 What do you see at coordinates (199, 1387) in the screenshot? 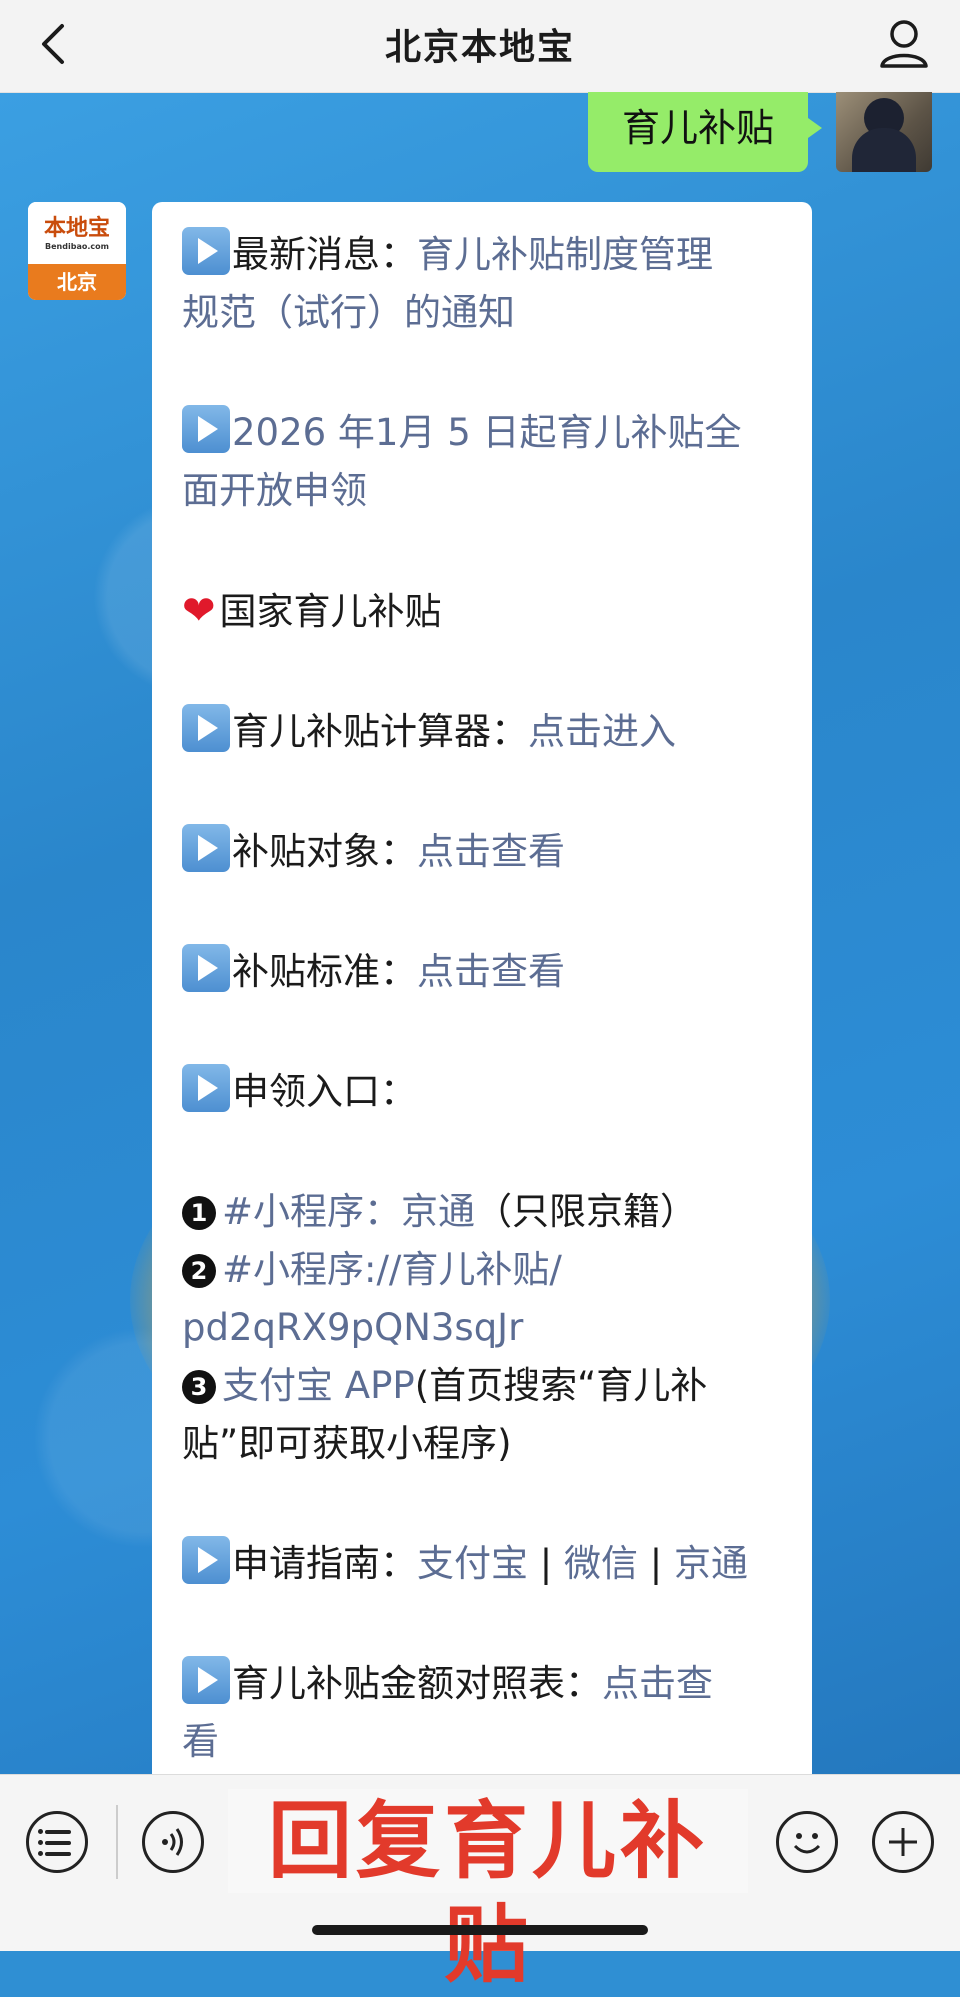
I see `number-three-icon: 3` at bounding box center [199, 1387].